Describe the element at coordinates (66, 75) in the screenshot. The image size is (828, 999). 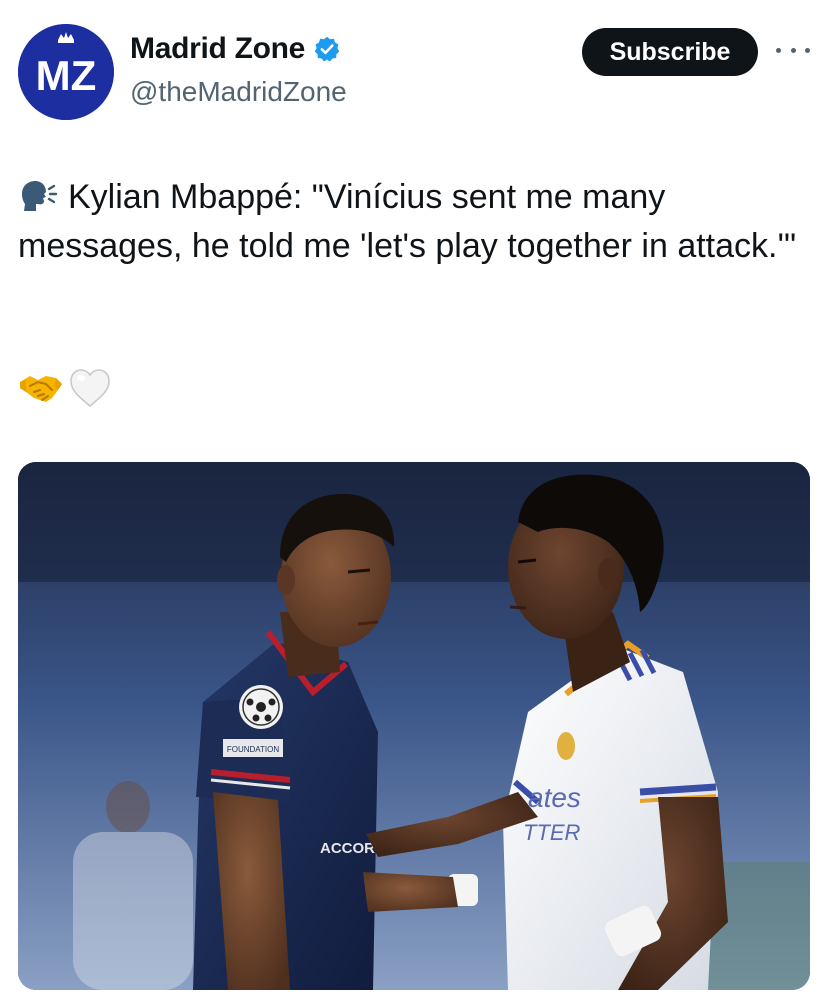
I see `avatar-initials: MZ` at that location.